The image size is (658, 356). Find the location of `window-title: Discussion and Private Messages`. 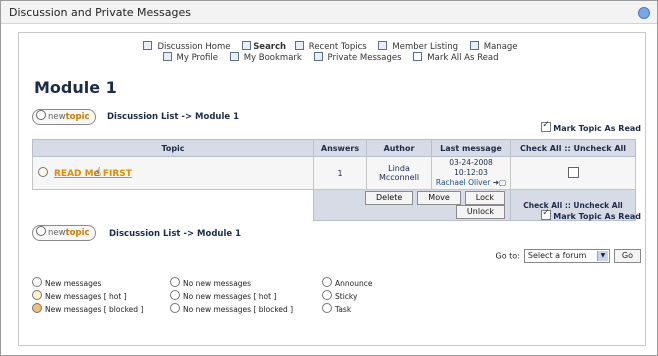

window-title: Discussion and Private Messages is located at coordinates (100, 12).